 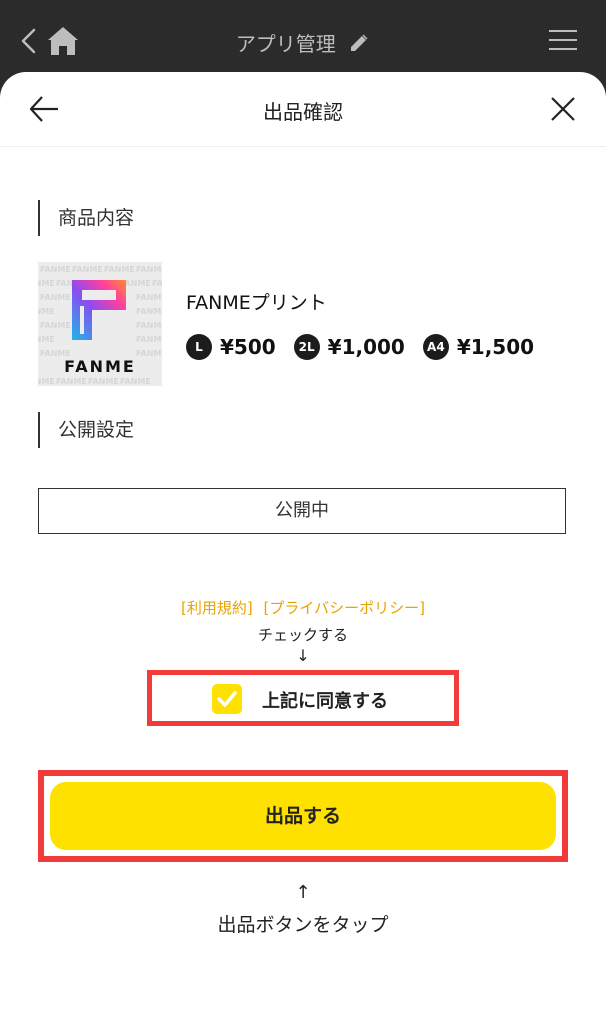 What do you see at coordinates (435, 347) in the screenshot?
I see `size-badge: A4` at bounding box center [435, 347].